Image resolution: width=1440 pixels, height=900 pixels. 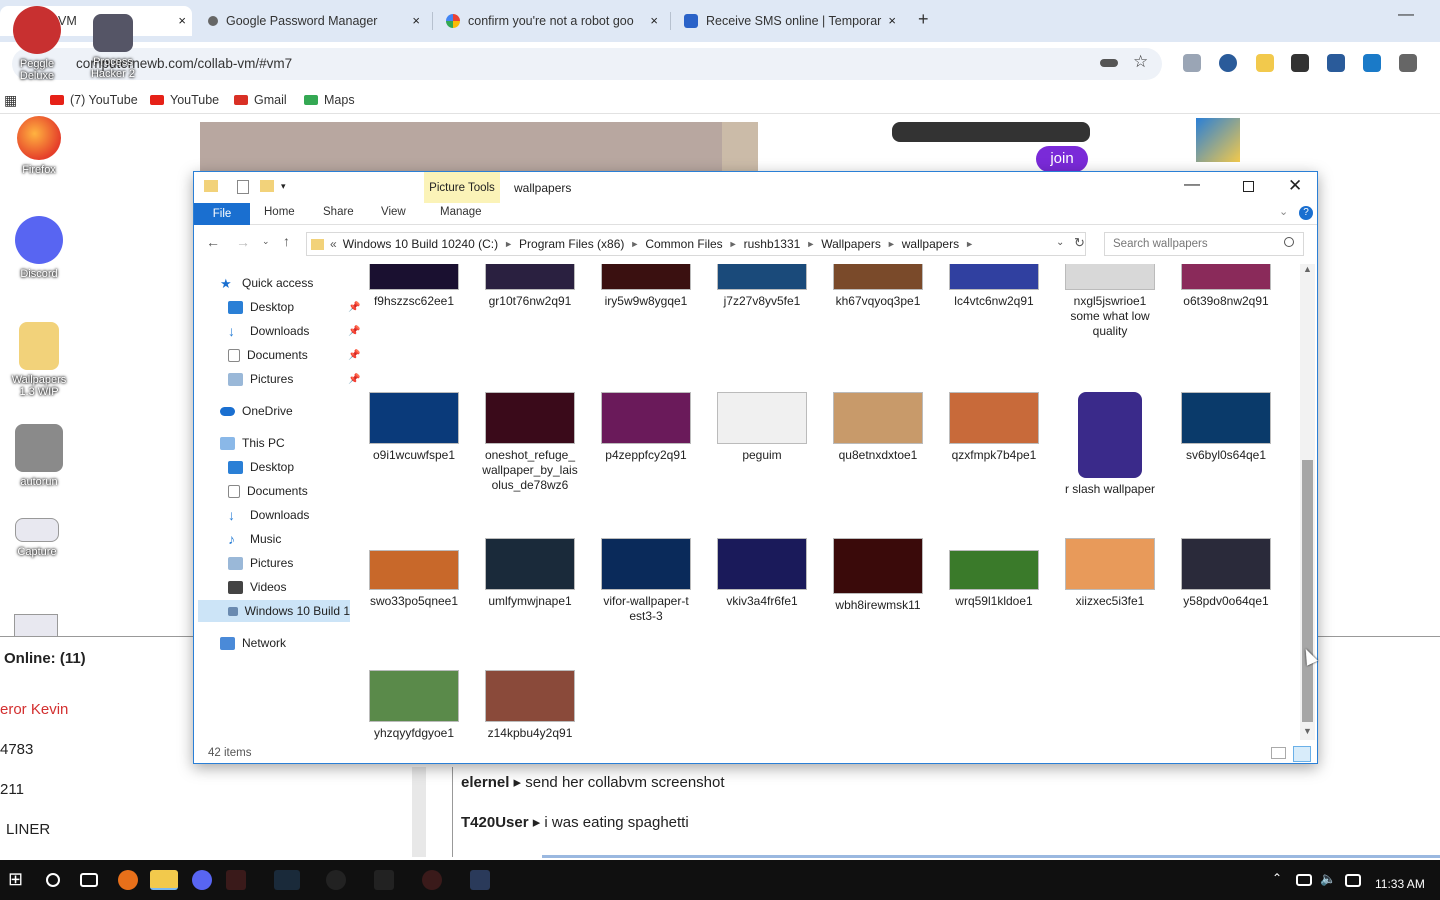 I want to click on installer-icon, so click(x=1218, y=140).